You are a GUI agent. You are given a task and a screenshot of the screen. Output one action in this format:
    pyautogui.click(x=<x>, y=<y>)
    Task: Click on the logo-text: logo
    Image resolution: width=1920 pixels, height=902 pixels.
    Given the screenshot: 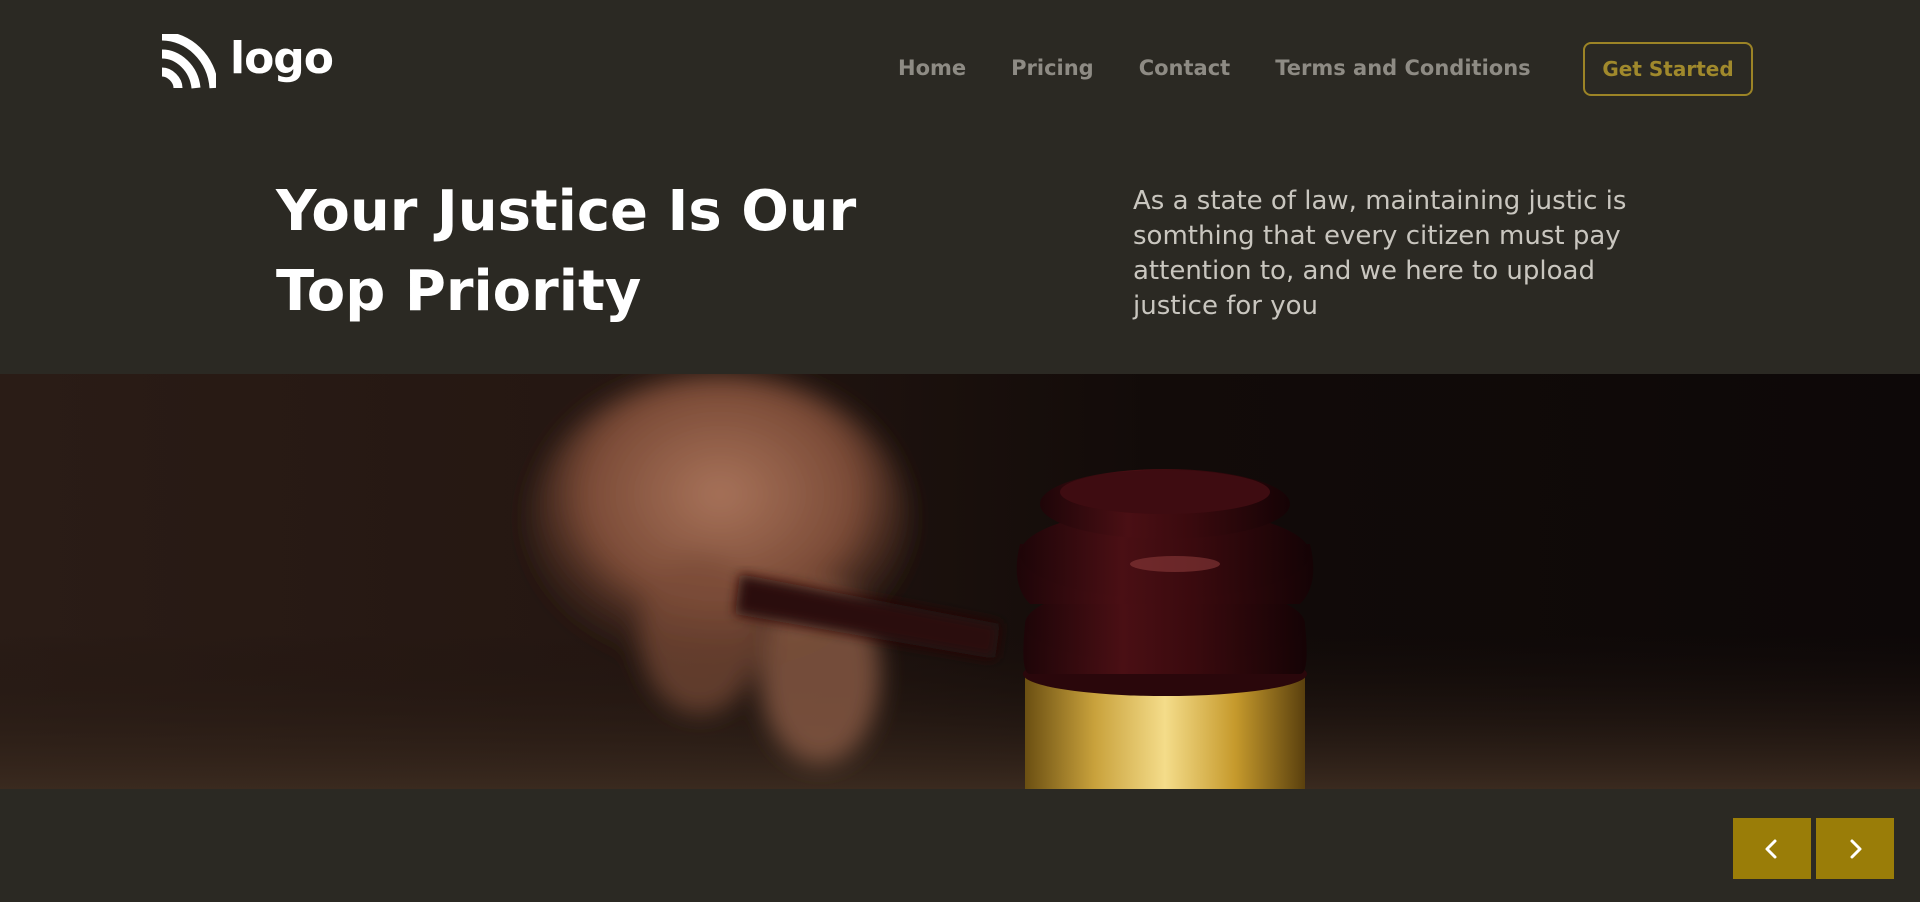 What is the action you would take?
    pyautogui.click(x=282, y=58)
    